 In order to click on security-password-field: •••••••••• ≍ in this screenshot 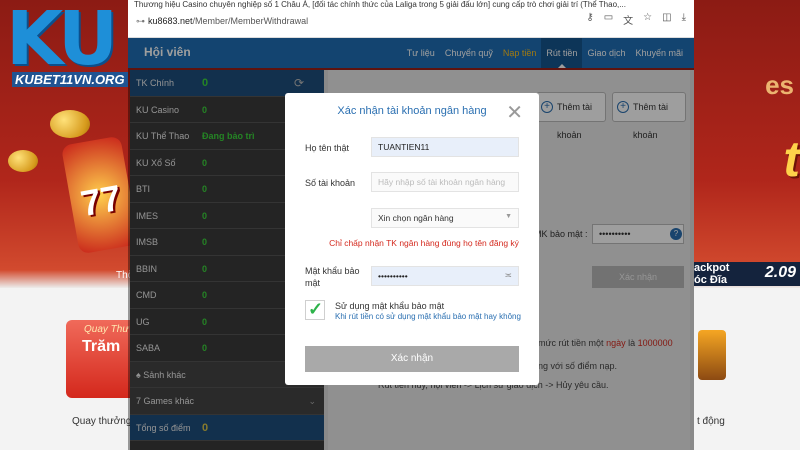, I will do `click(445, 276)`.